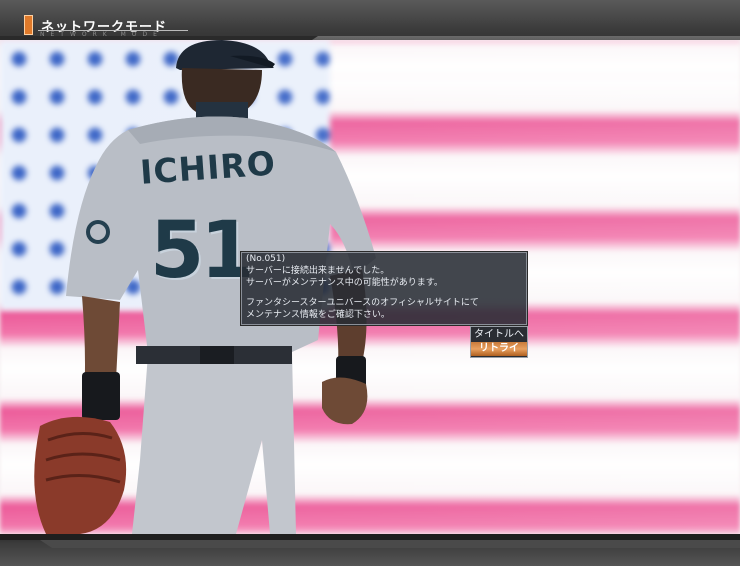 The height and width of the screenshot is (566, 740). What do you see at coordinates (202, 251) in the screenshot?
I see `jersey-number: 51` at bounding box center [202, 251].